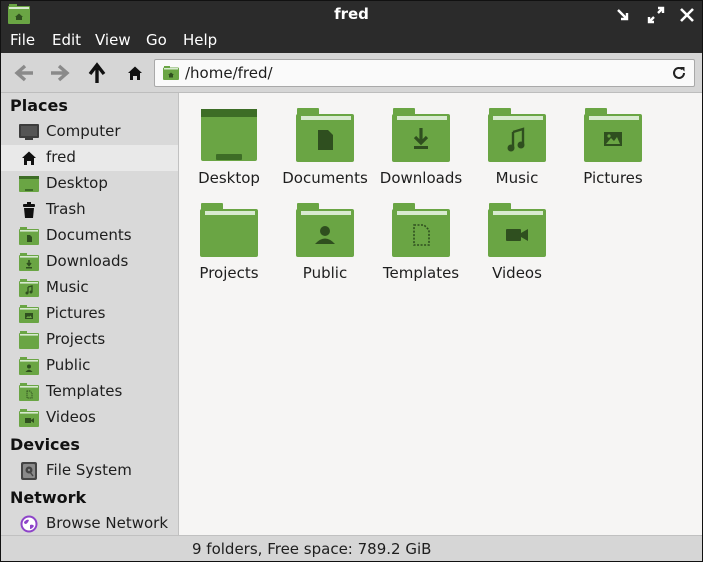 Image resolution: width=703 pixels, height=562 pixels. What do you see at coordinates (89, 392) in the screenshot?
I see `sidebar-item-templates: Templates` at bounding box center [89, 392].